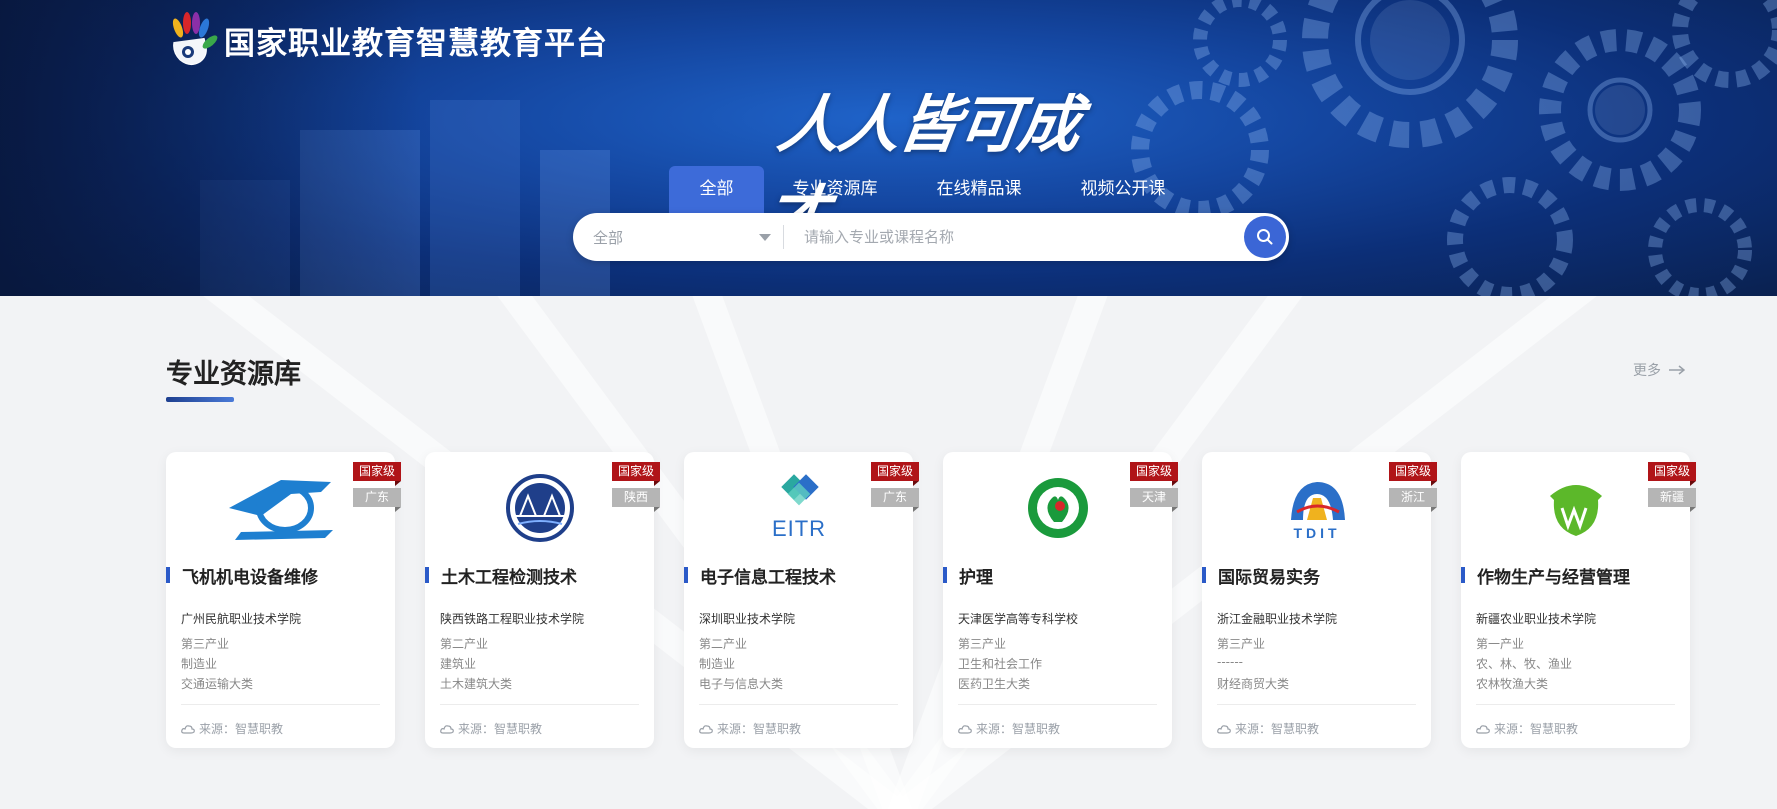 The height and width of the screenshot is (809, 1777). I want to click on eitr-logo-icon: EITR, so click(798, 507).